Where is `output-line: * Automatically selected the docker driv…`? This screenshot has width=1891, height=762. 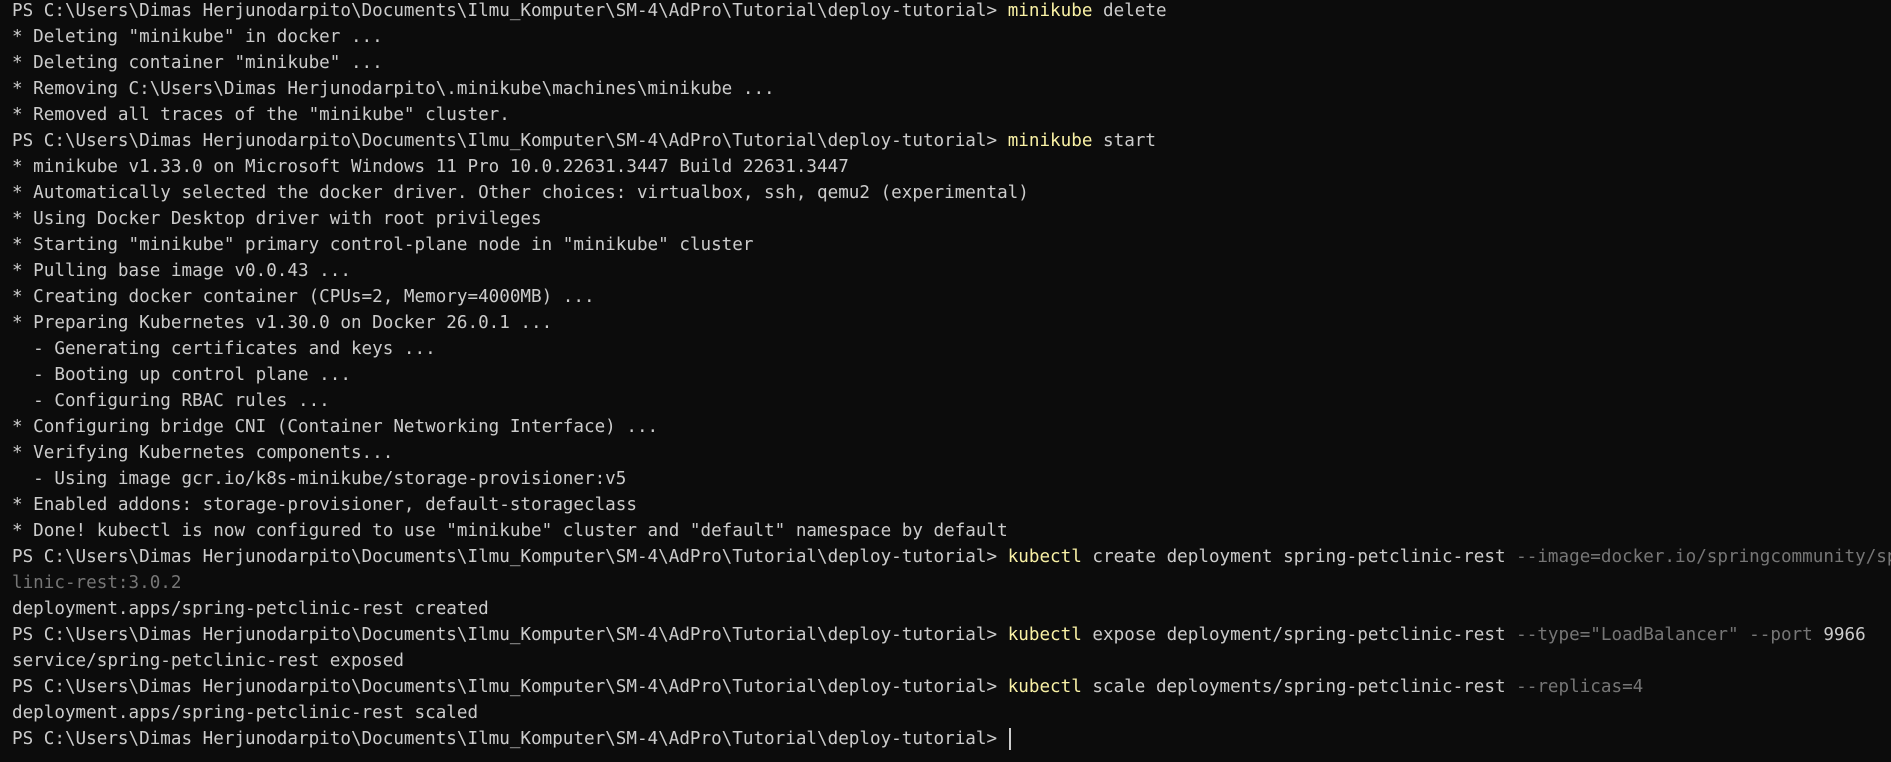 output-line: * Automatically selected the docker driv… is located at coordinates (945, 193).